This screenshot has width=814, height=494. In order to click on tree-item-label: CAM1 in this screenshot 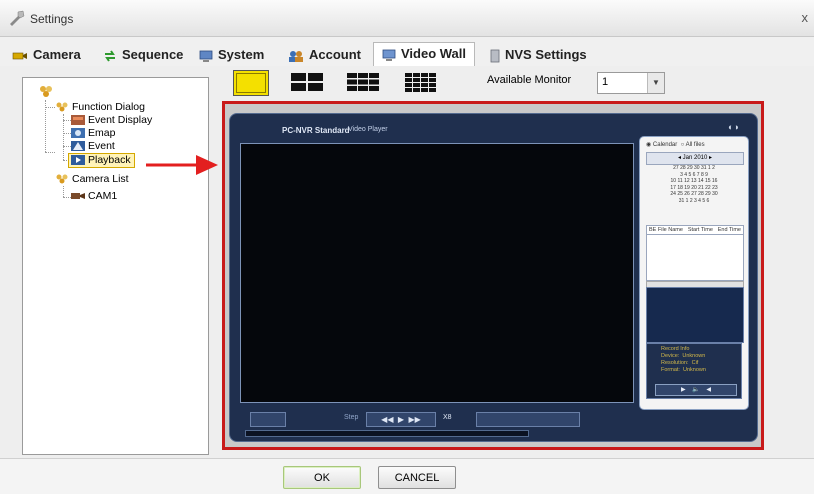, I will do `click(103, 196)`.